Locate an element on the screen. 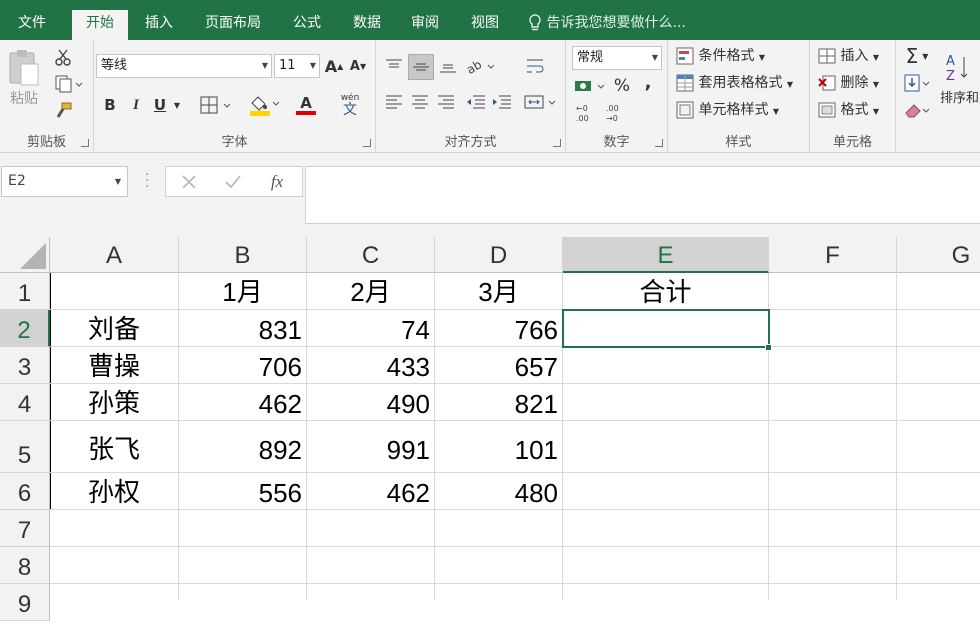 The height and width of the screenshot is (626, 980). cell-d3: 657 is located at coordinates (499, 365).